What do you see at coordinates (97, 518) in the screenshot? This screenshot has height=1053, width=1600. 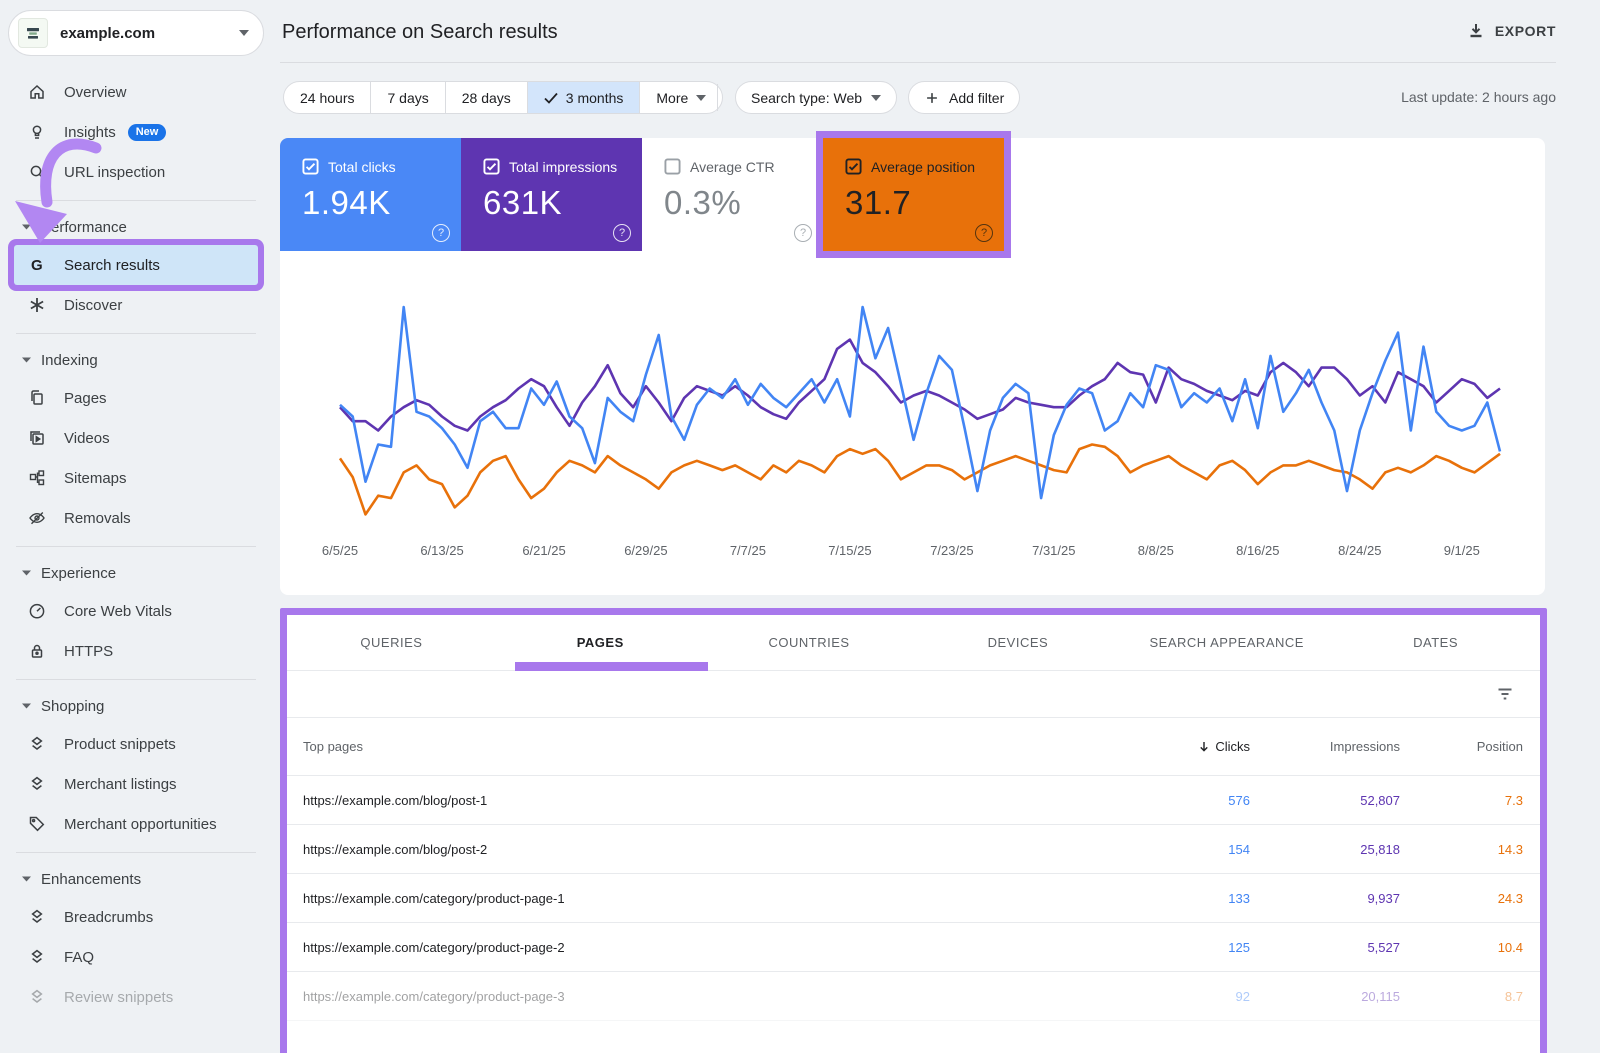 I see `sidebar-item-label: Removals` at bounding box center [97, 518].